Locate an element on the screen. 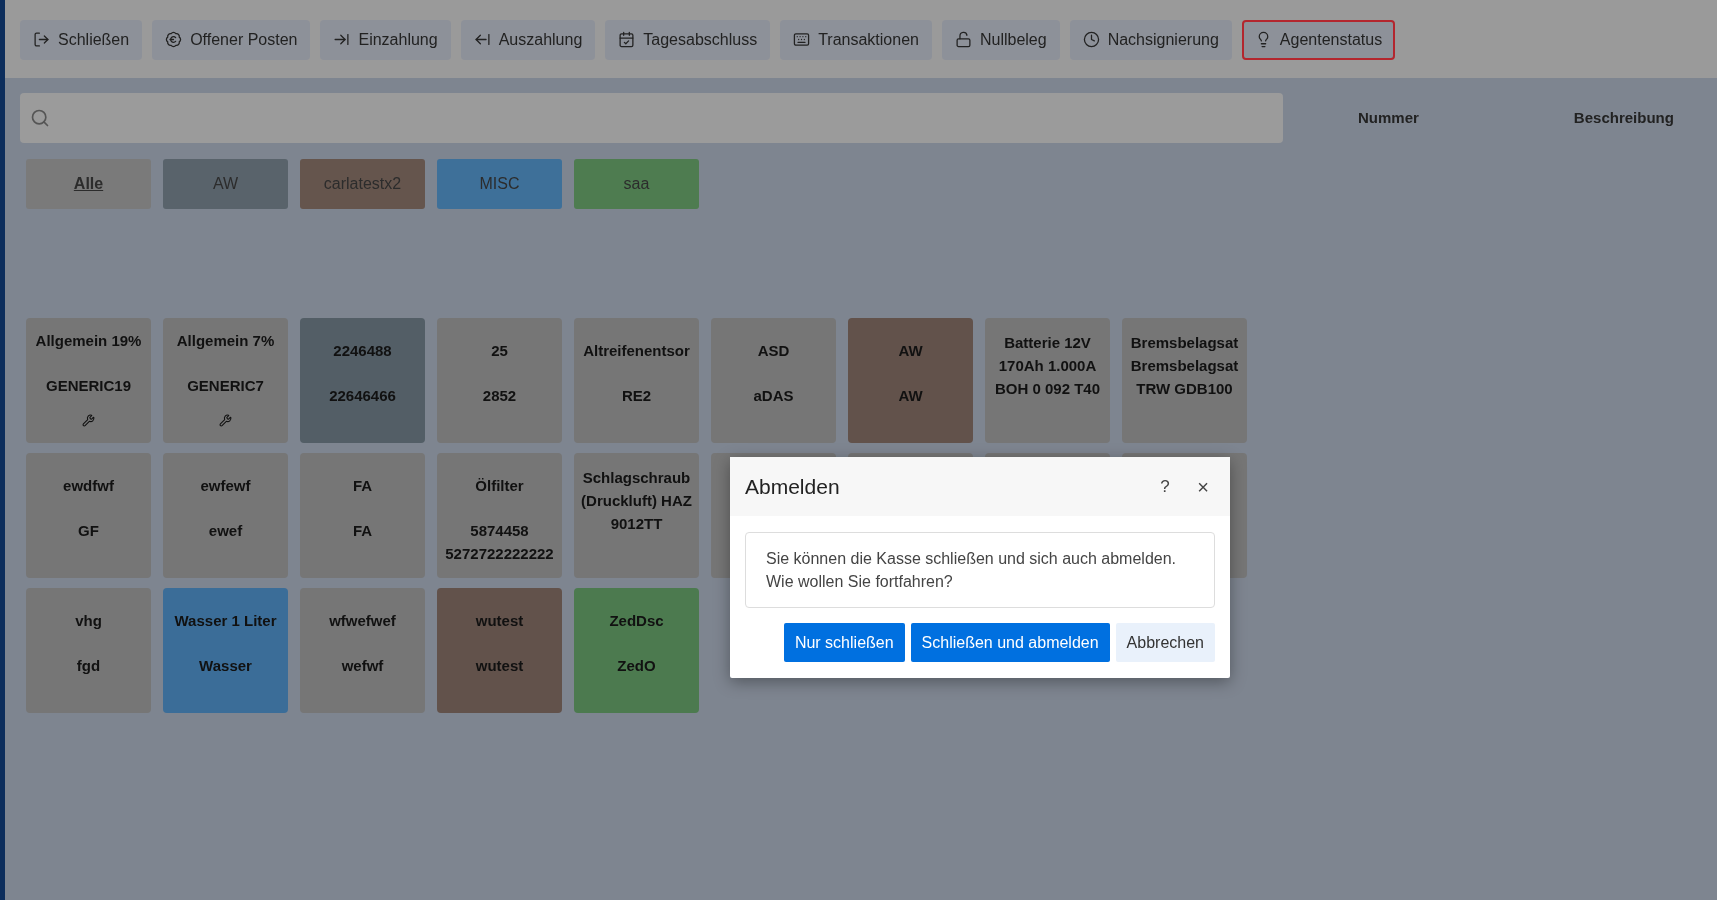  product-tile: 25 2852 is located at coordinates (499, 380).